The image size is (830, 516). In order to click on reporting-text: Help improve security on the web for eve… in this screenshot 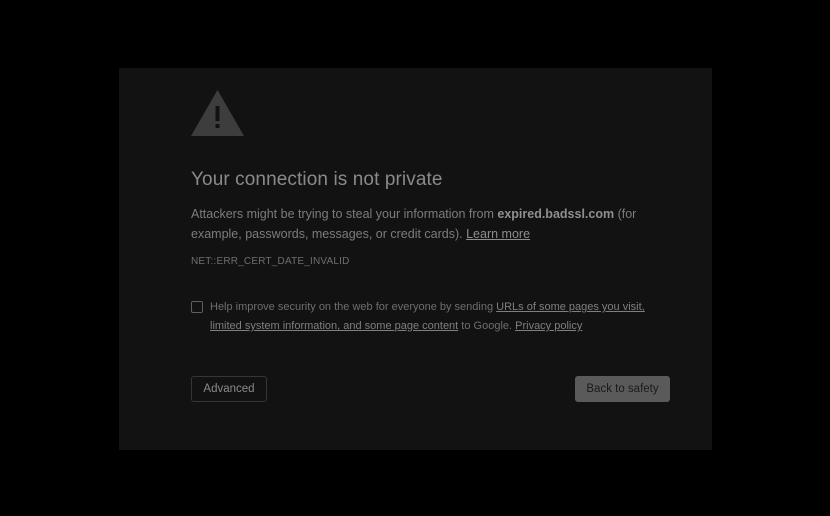, I will do `click(353, 307)`.